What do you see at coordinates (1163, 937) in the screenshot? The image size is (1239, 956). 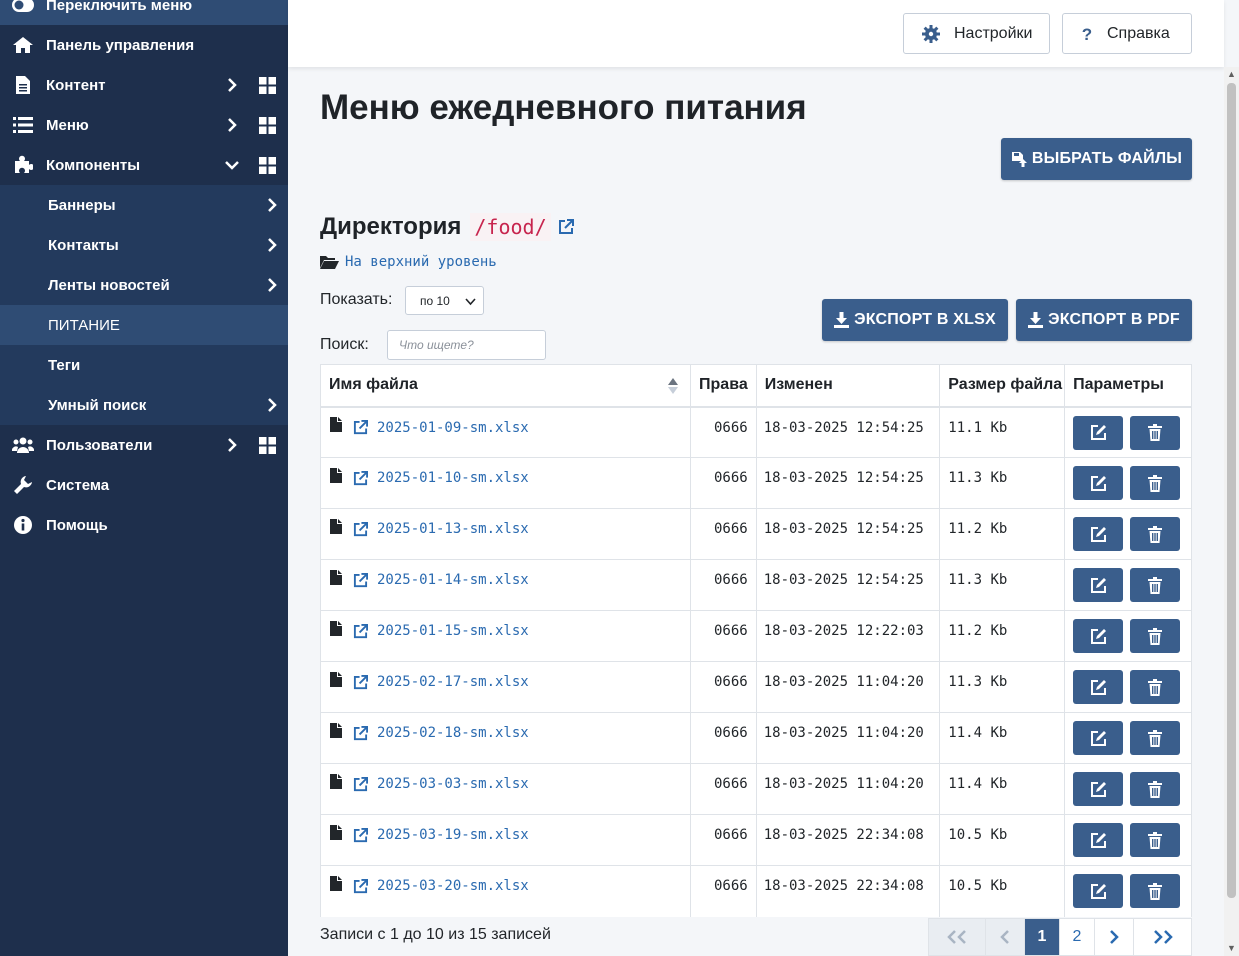 I see `last-page-button` at bounding box center [1163, 937].